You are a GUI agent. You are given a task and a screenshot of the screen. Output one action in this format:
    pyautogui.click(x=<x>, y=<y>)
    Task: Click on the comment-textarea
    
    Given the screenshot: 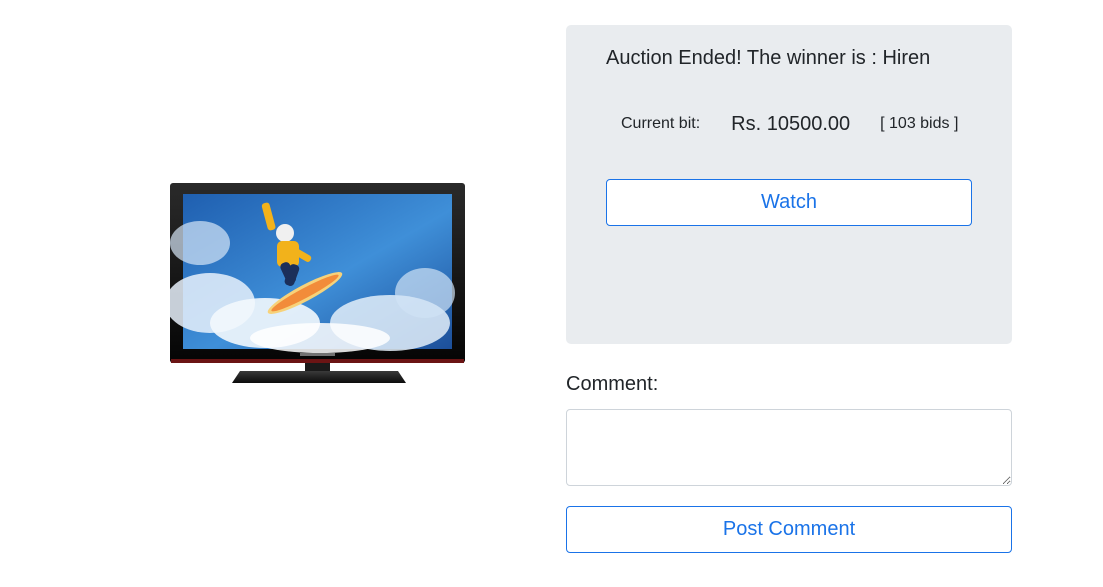 What is the action you would take?
    pyautogui.click(x=789, y=447)
    